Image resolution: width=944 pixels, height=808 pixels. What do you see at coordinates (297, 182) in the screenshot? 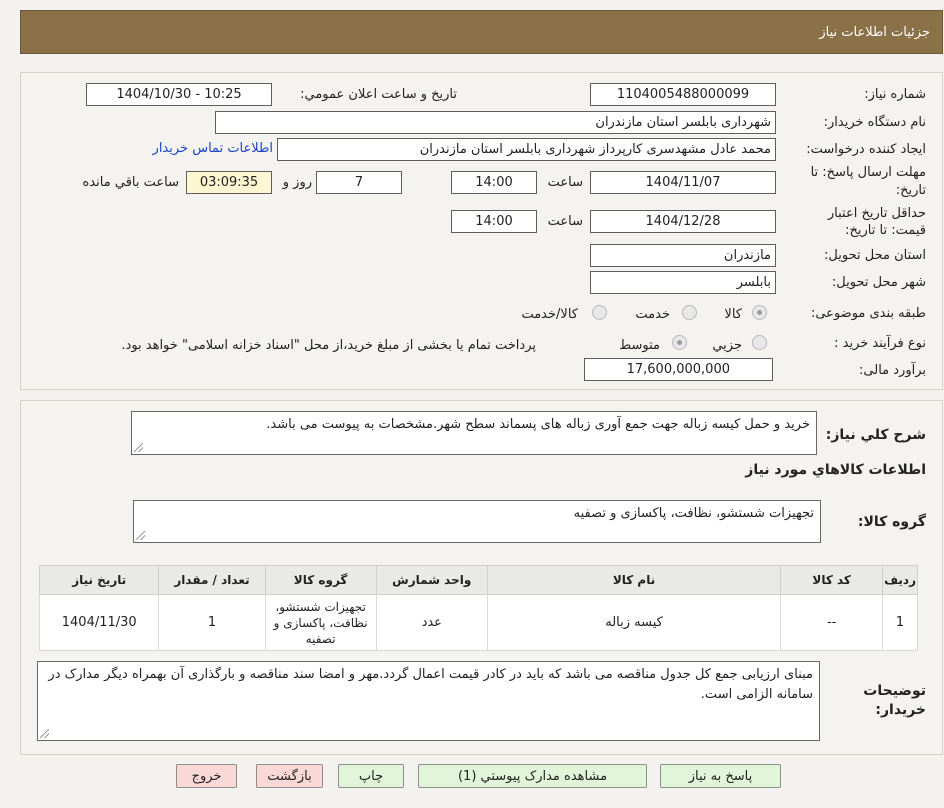
I see `days-and-label: روز و` at bounding box center [297, 182].